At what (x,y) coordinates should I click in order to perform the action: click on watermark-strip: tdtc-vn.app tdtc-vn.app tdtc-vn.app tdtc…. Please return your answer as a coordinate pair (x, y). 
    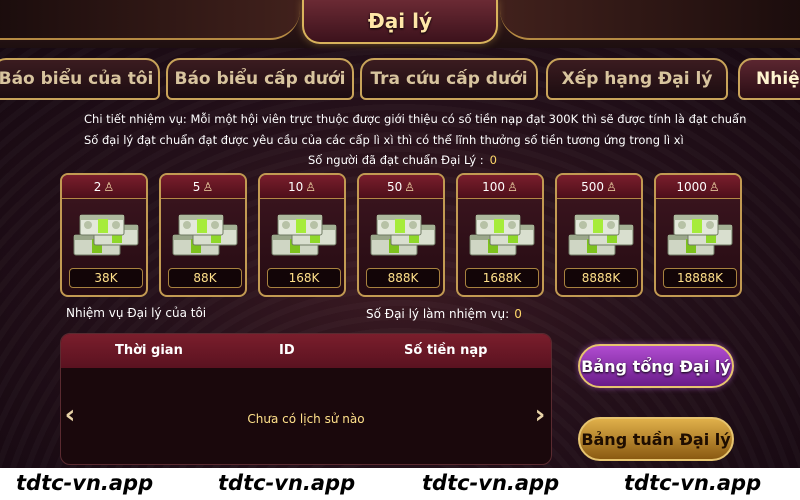
    Looking at the image, I should click on (400, 484).